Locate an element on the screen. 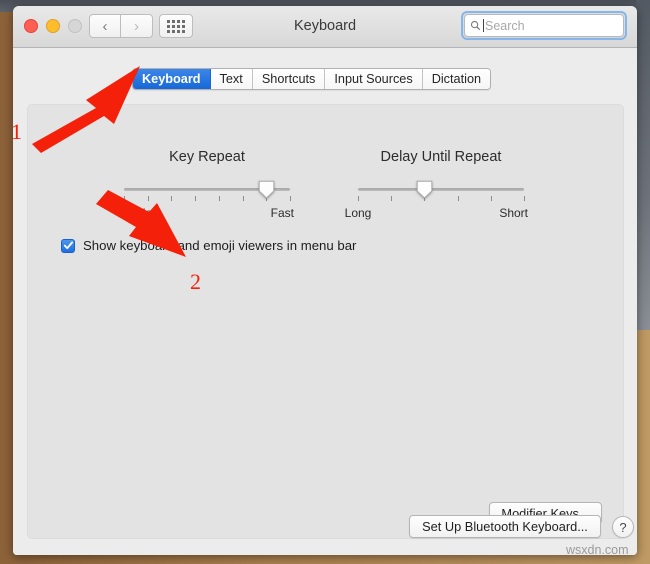  watermark: wsxdn.com is located at coordinates (597, 550).